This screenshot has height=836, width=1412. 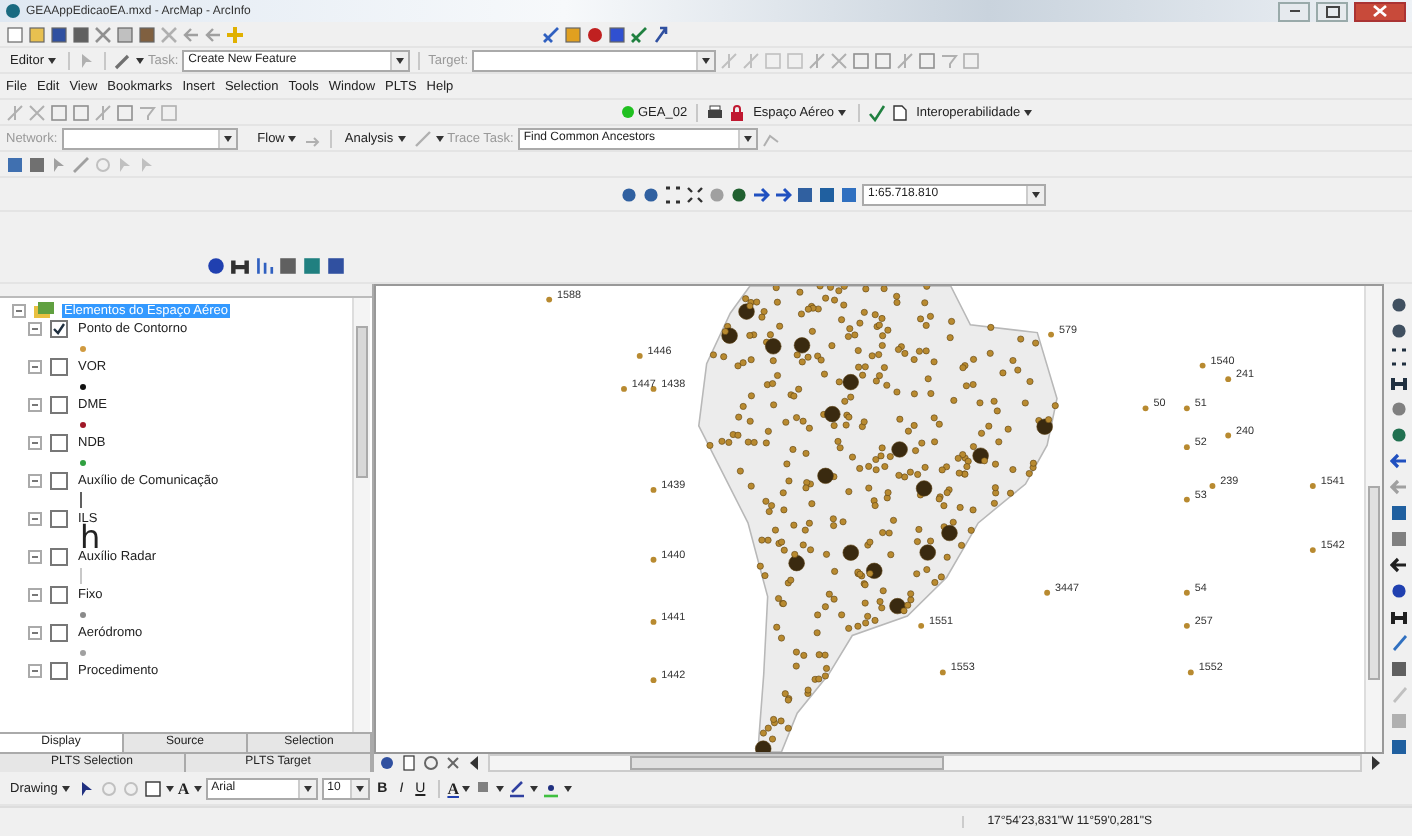 What do you see at coordinates (877, 112) in the screenshot?
I see `checkmark-icon` at bounding box center [877, 112].